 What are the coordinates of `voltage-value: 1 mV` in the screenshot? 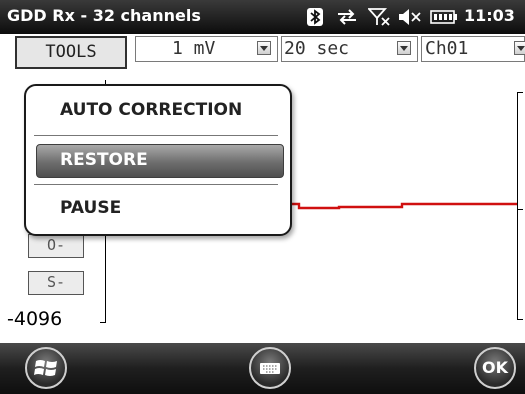 It's located at (194, 48).